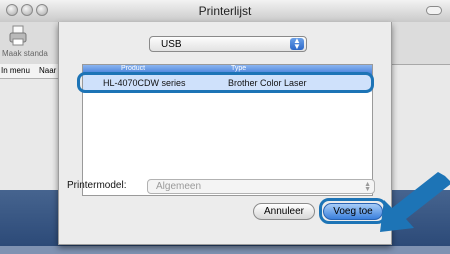 The image size is (450, 254). I want to click on toolbar-toggle-button, so click(434, 10).